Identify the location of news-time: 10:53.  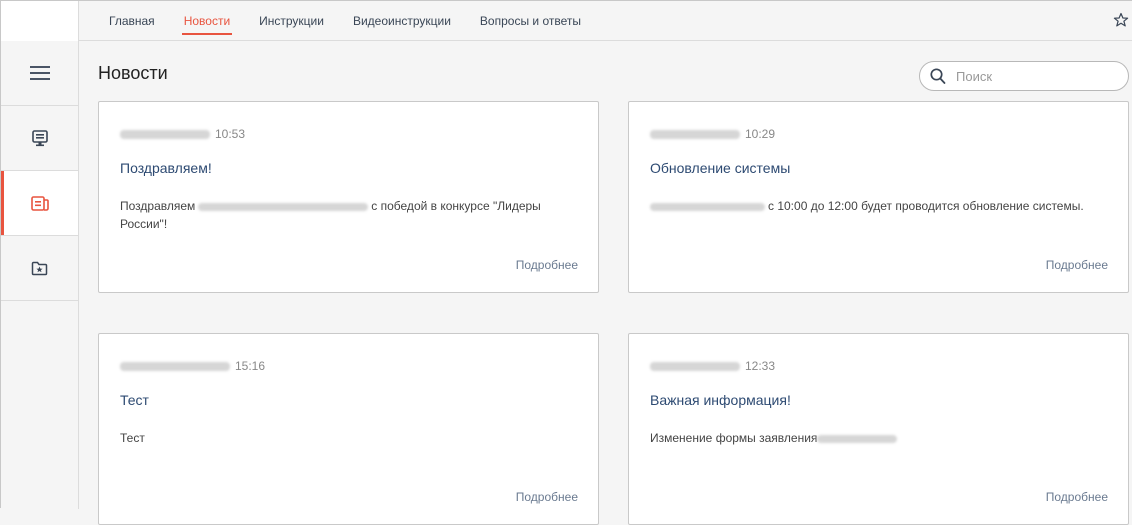
(230, 134).